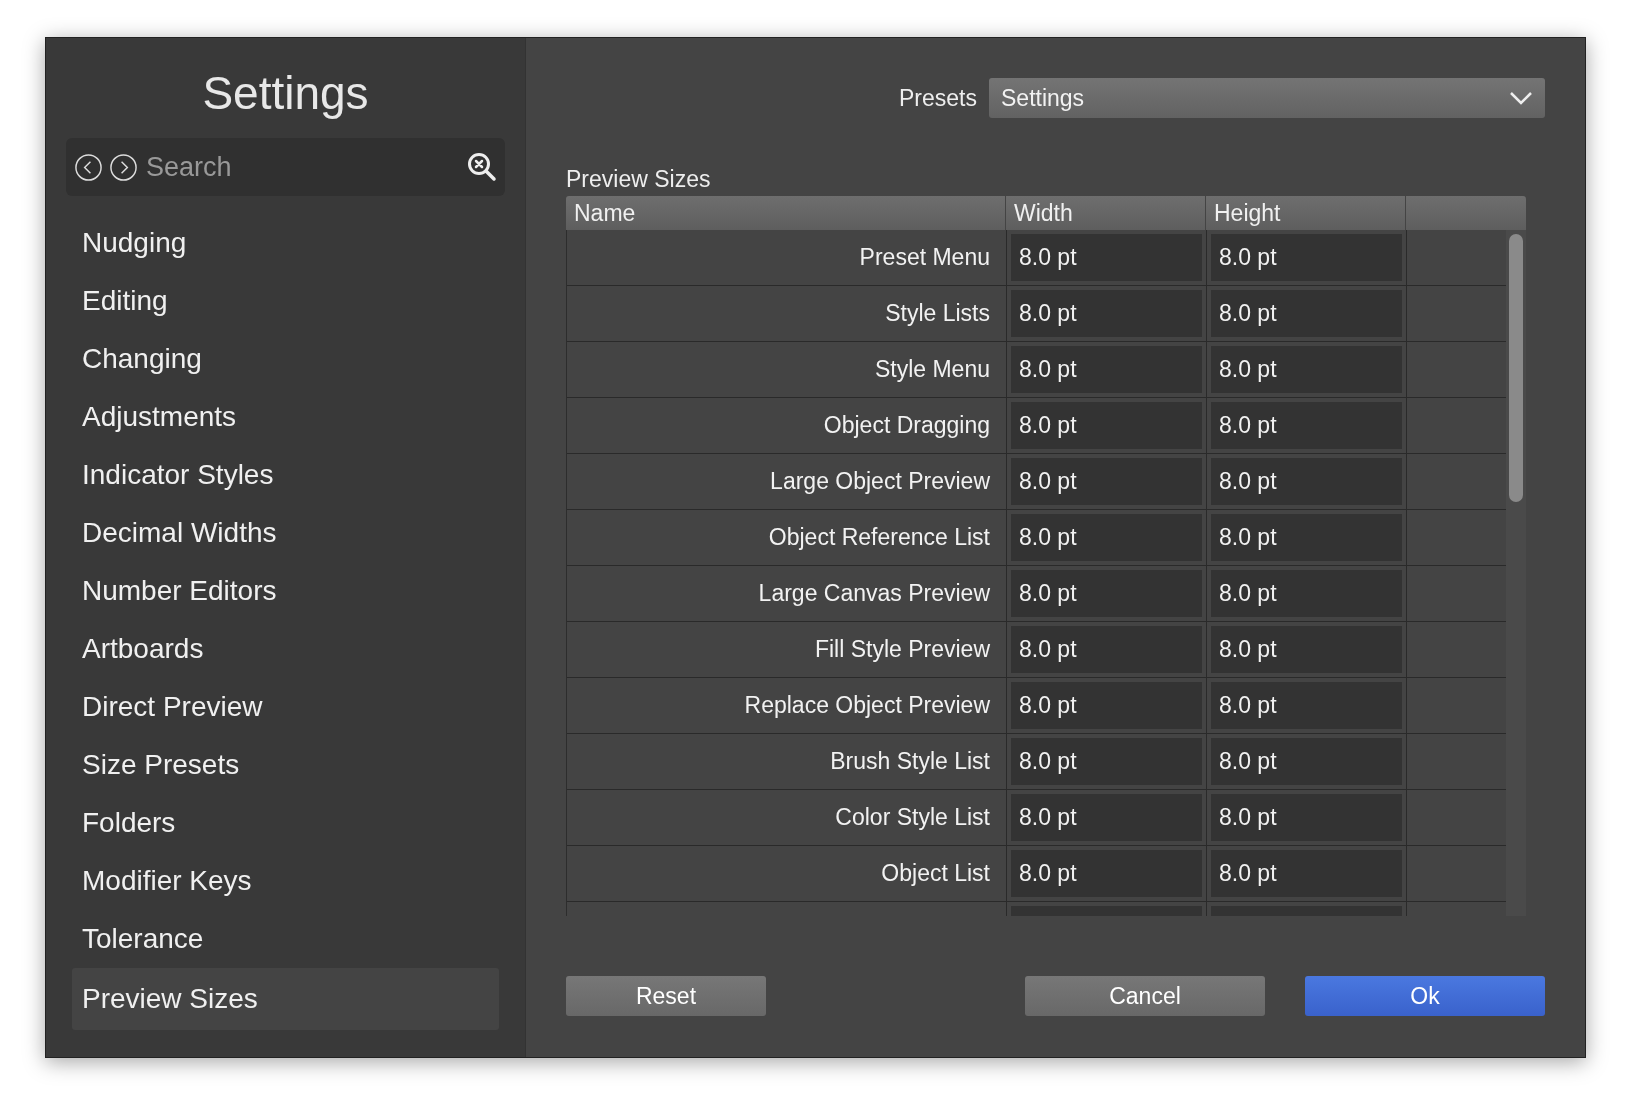  I want to click on sidebar-title: Settings, so click(285, 93).